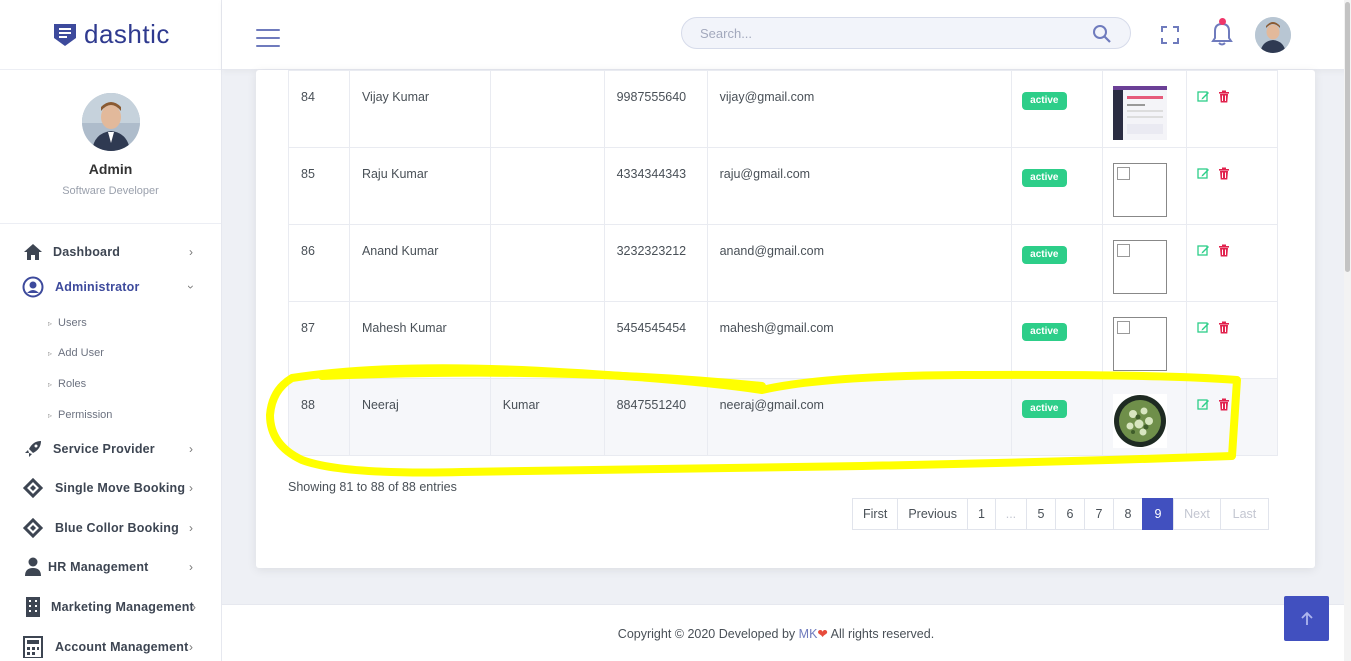 This screenshot has width=1351, height=661. I want to click on cell-phone: 8847551240, so click(655, 417).